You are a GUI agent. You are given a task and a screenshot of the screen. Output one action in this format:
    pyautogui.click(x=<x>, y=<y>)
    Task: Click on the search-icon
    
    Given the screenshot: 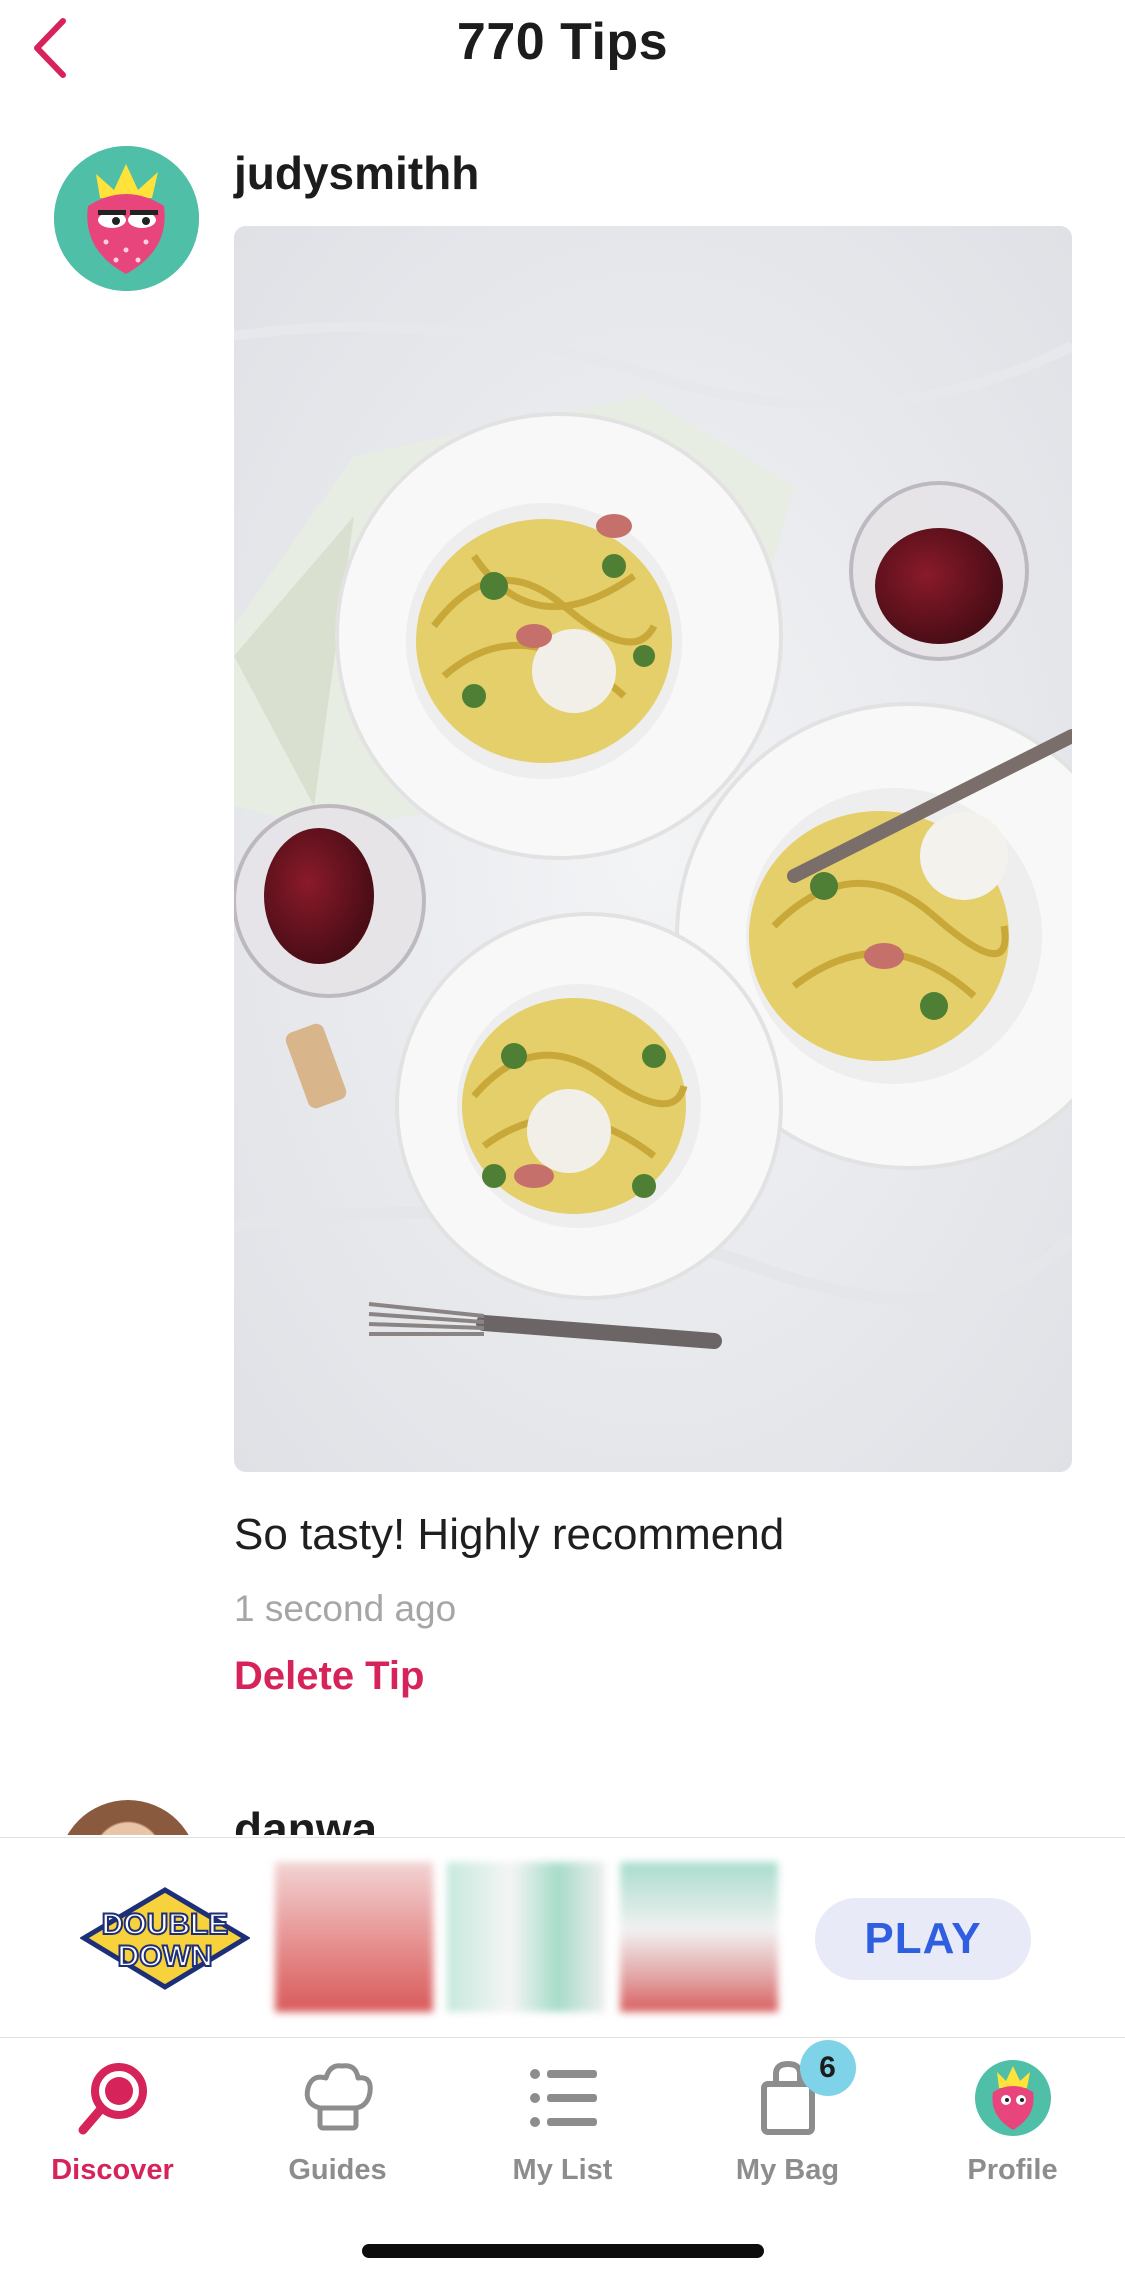 What is the action you would take?
    pyautogui.click(x=113, y=2098)
    